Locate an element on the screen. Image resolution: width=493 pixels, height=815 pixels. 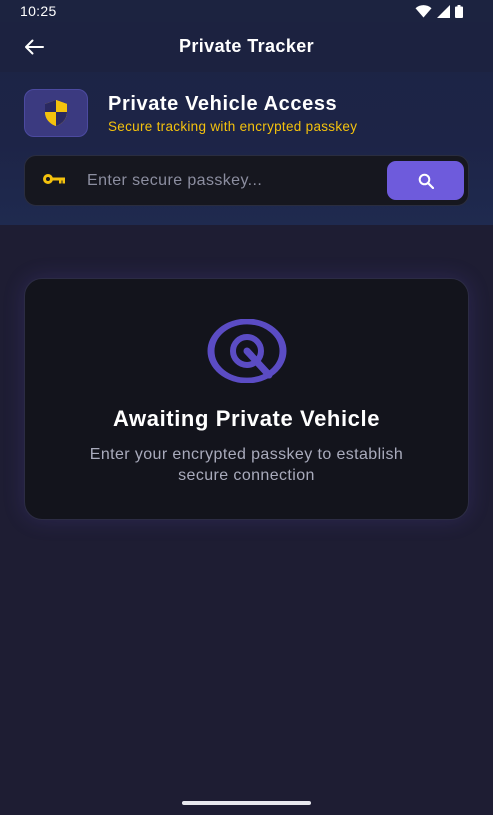
status-time: 10:25 is located at coordinates (38, 11).